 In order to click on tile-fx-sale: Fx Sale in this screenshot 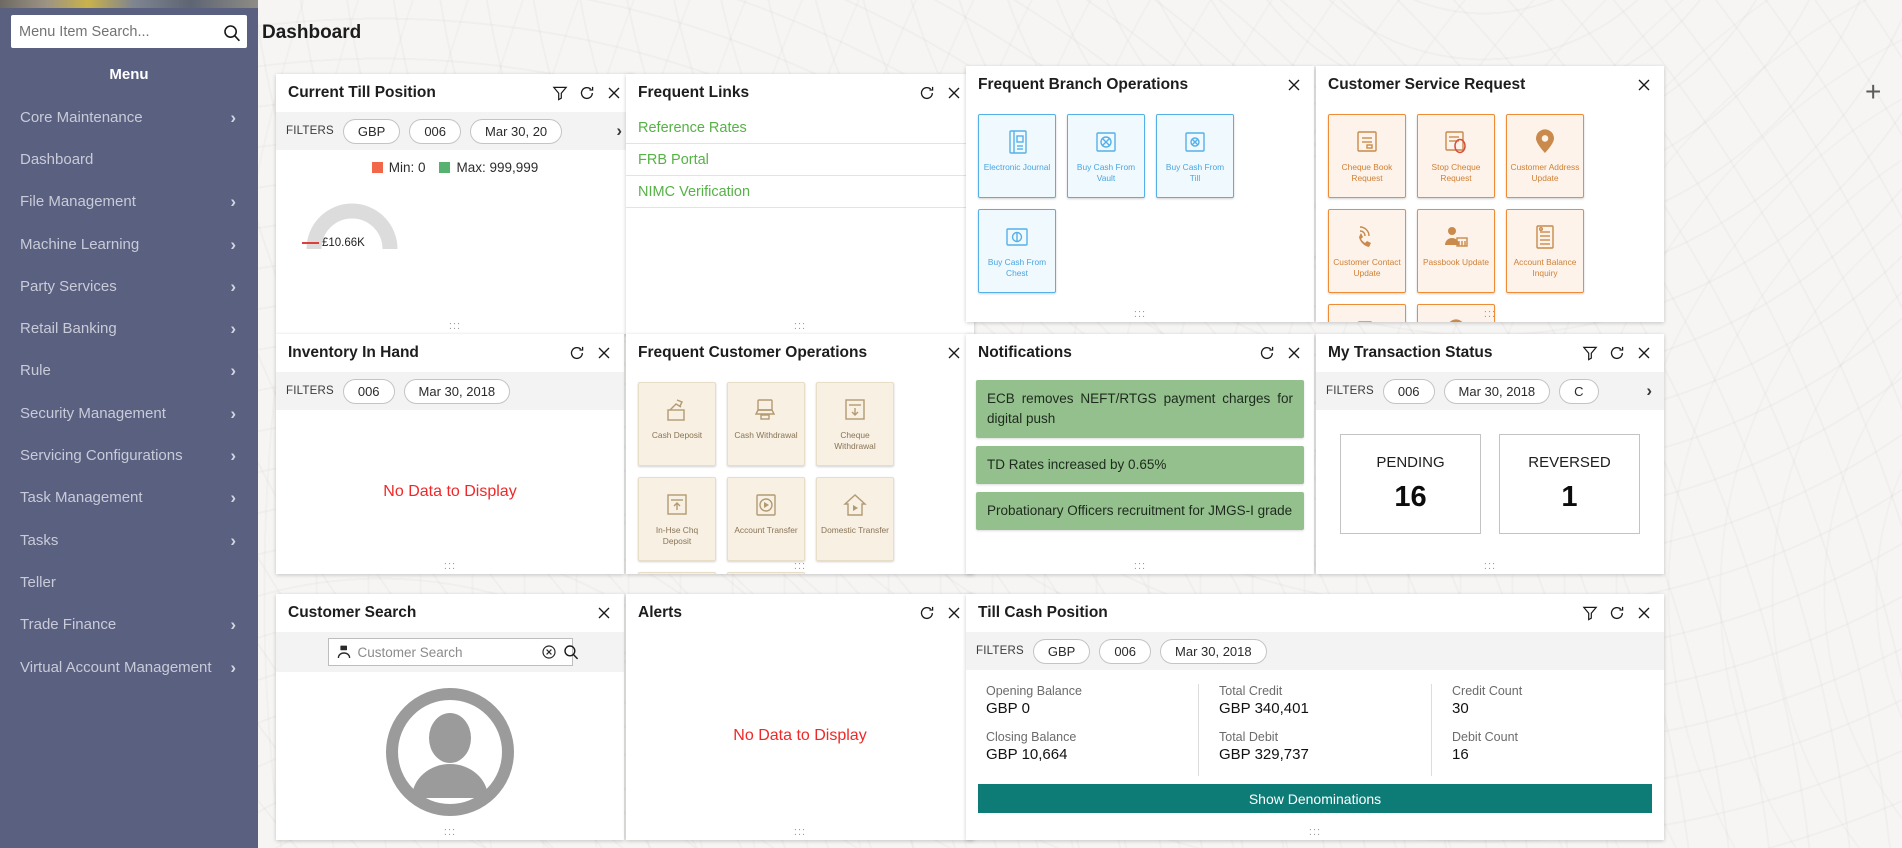, I will do `click(677, 573)`.